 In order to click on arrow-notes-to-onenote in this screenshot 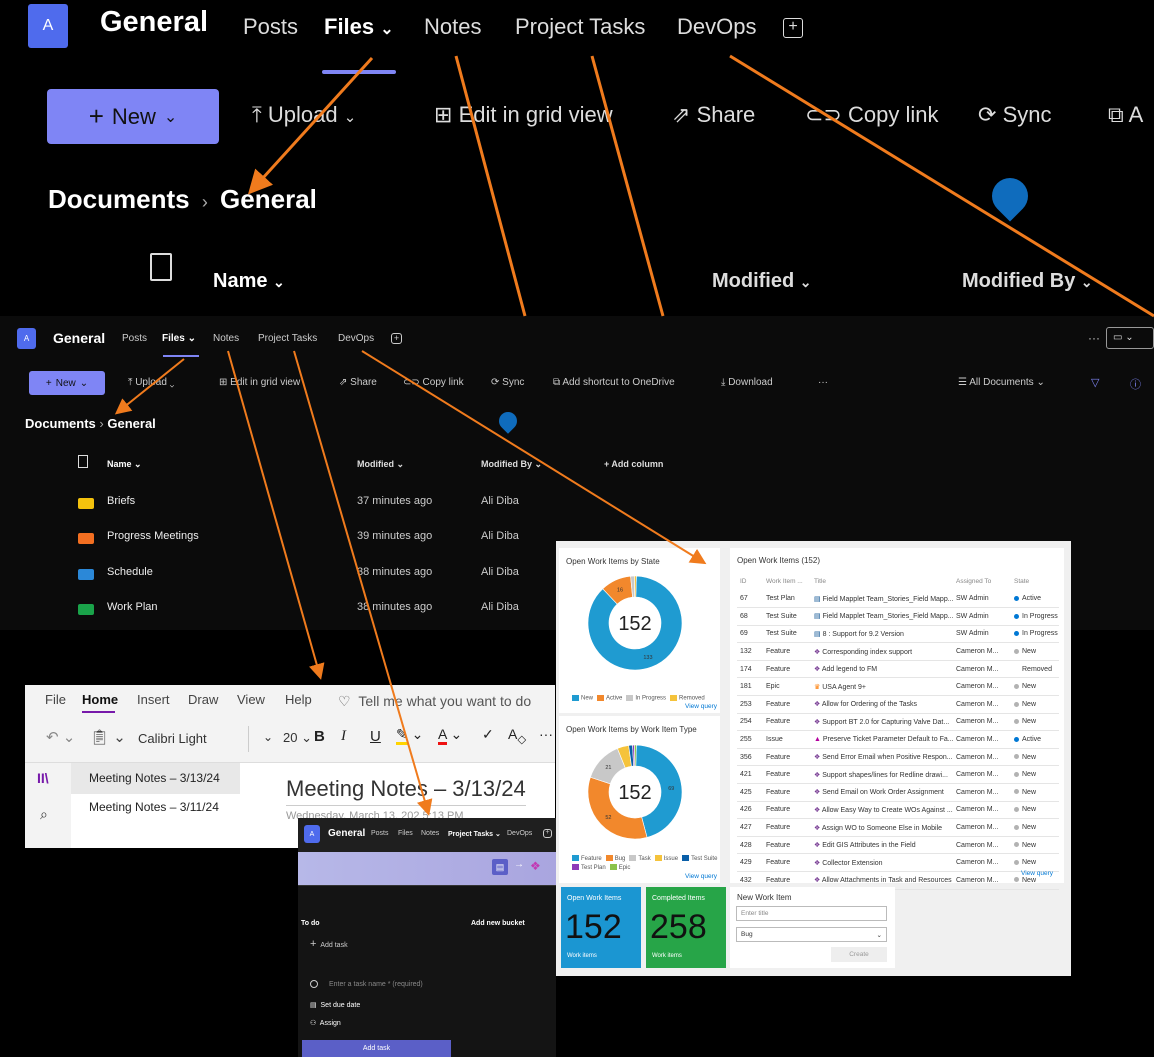, I will do `click(276, 515)`.